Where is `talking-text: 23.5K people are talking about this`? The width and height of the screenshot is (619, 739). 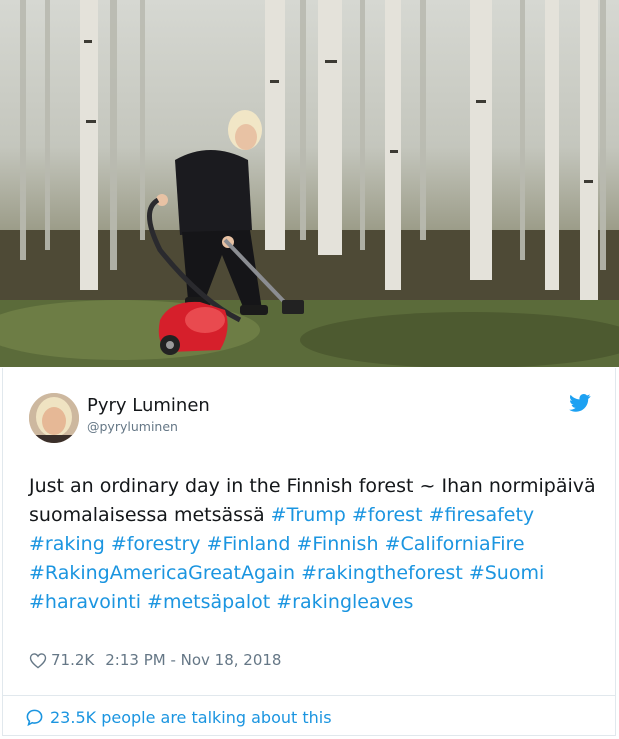 talking-text: 23.5K people are talking about this is located at coordinates (191, 717).